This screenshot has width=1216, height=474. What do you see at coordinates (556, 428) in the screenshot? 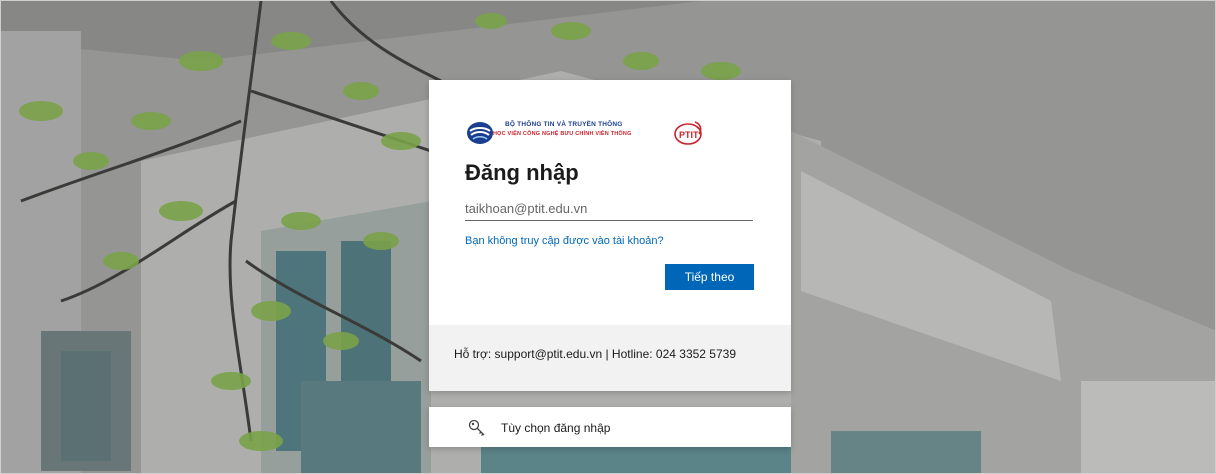
I see `sign-in-options-label: Tùy chọn đăng nhập` at bounding box center [556, 428].